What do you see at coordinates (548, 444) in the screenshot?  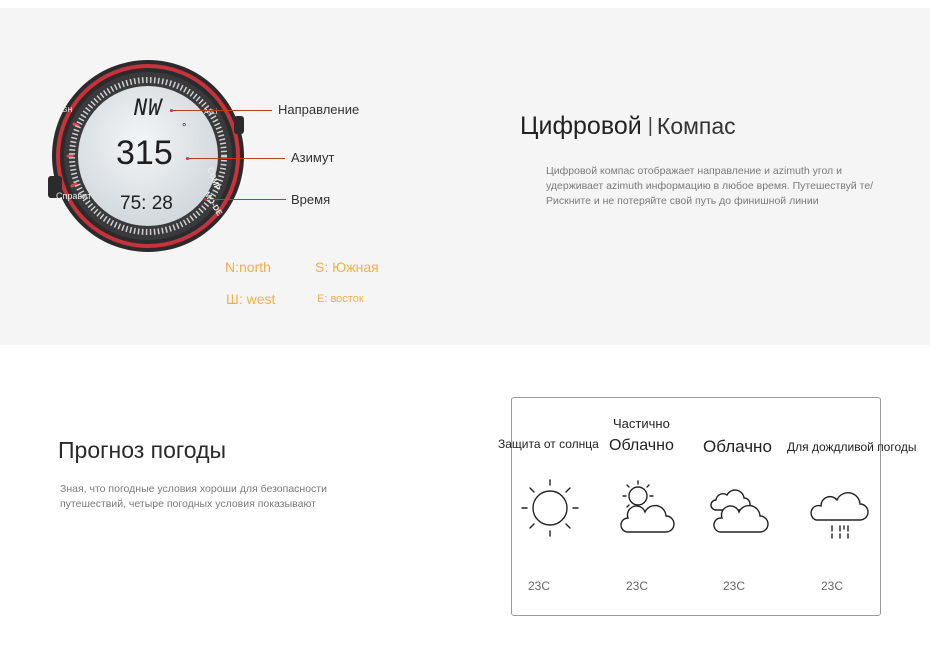 I see `weather-label-sun: Защита от солнца` at bounding box center [548, 444].